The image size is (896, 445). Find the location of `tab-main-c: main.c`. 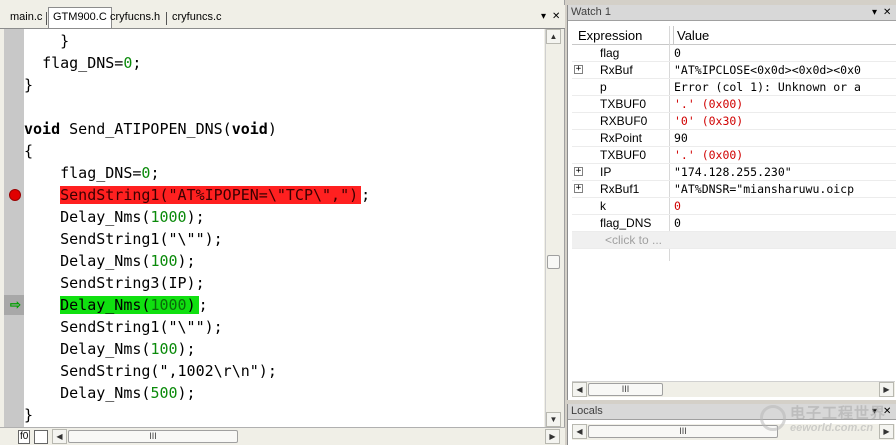

tab-main-c: main.c is located at coordinates (26, 17).